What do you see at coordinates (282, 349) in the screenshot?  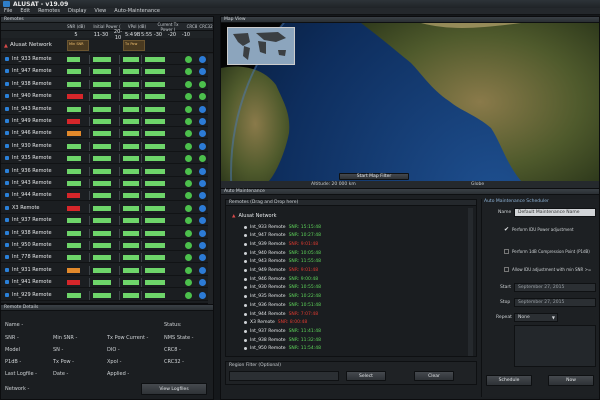 I see `am-remote-item: Int_950 Remote SNR: 11:54:48` at bounding box center [282, 349].